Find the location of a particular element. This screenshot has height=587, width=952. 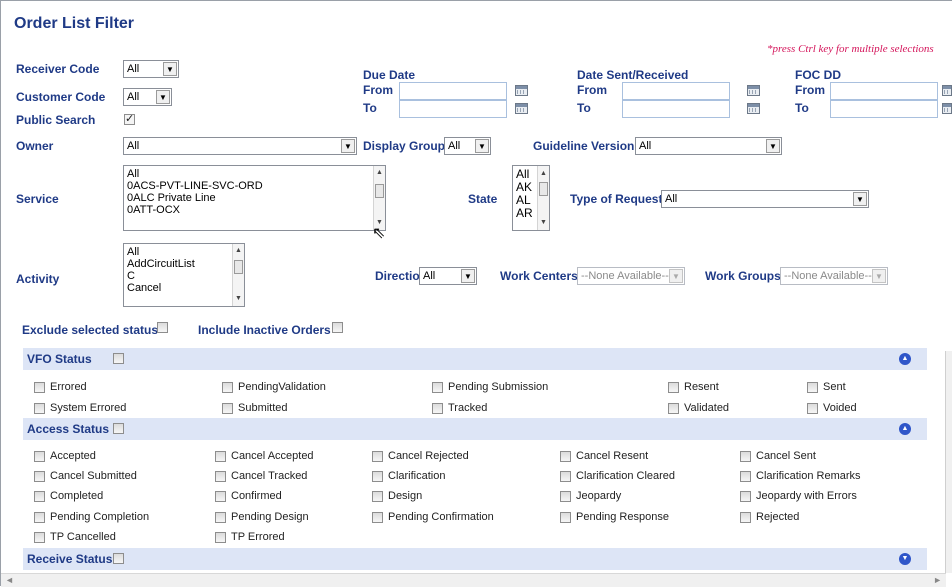

list-item: AddCircuitList is located at coordinates (184, 264).